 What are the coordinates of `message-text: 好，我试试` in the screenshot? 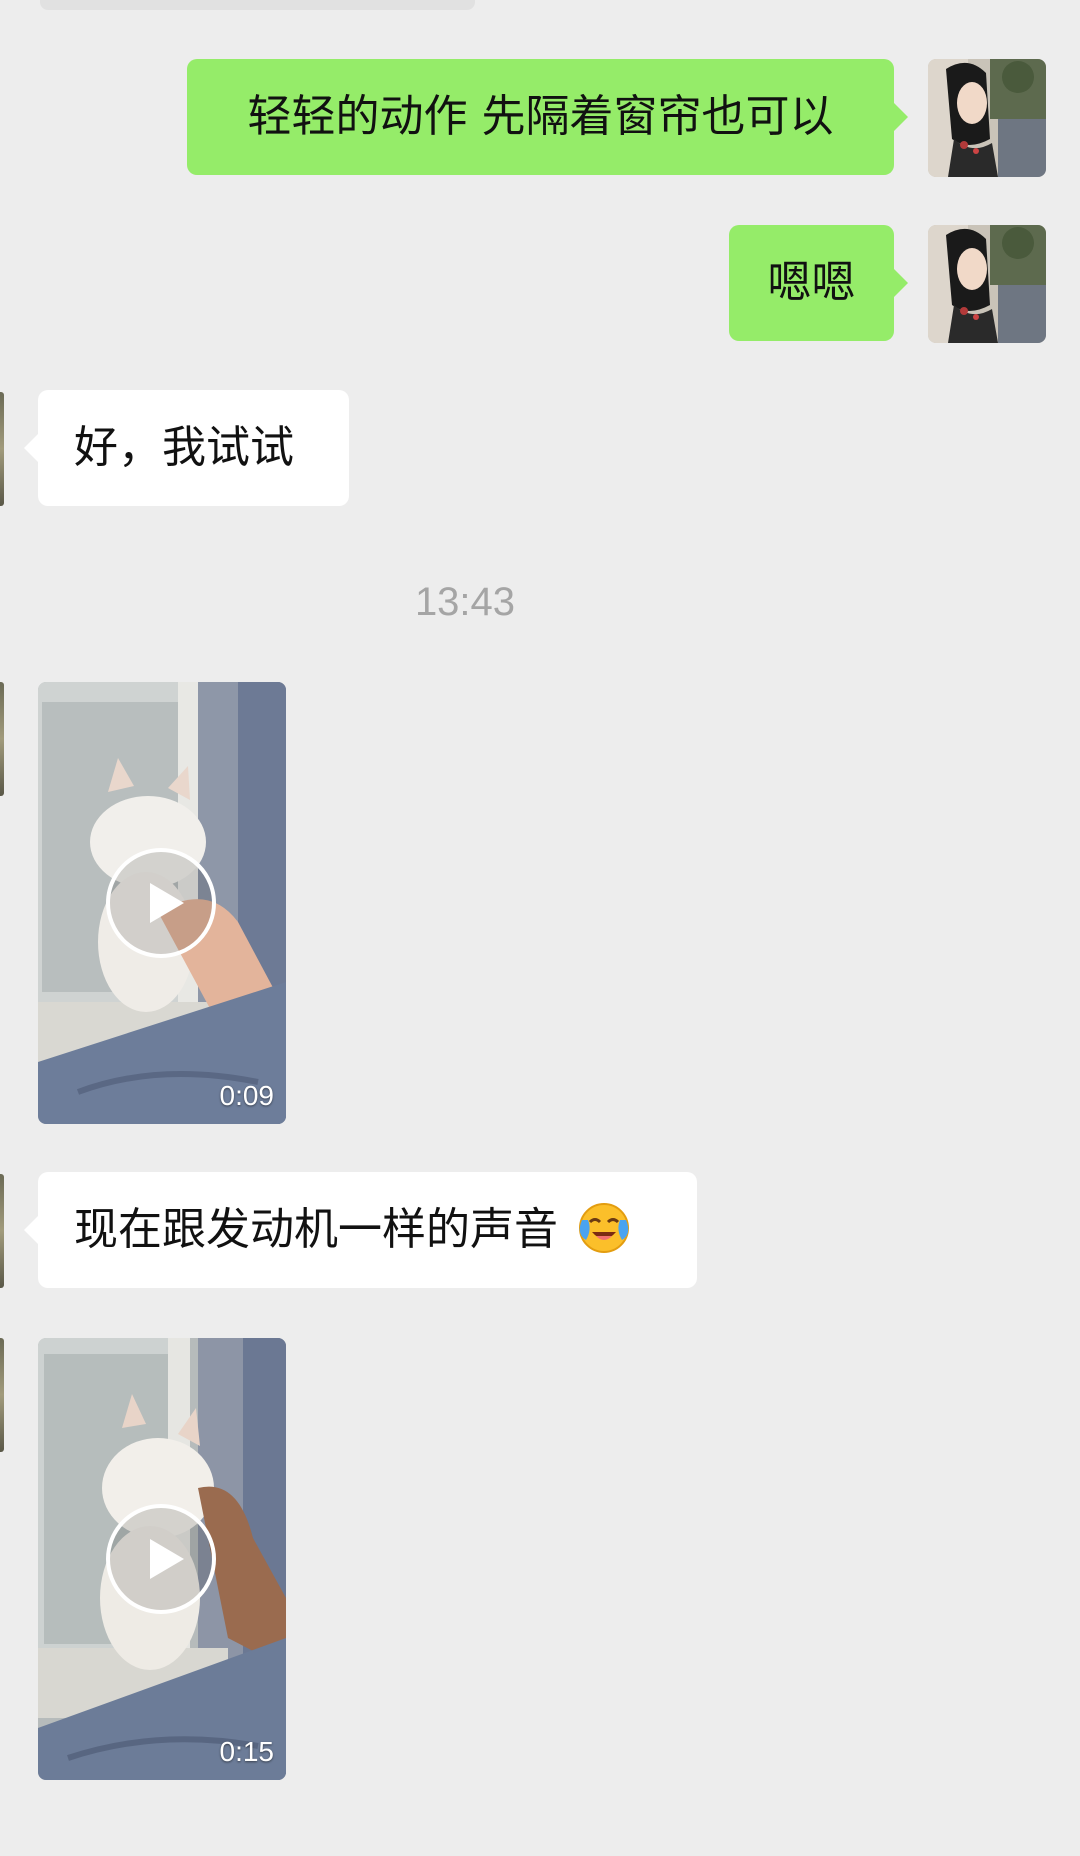 It's located at (184, 447).